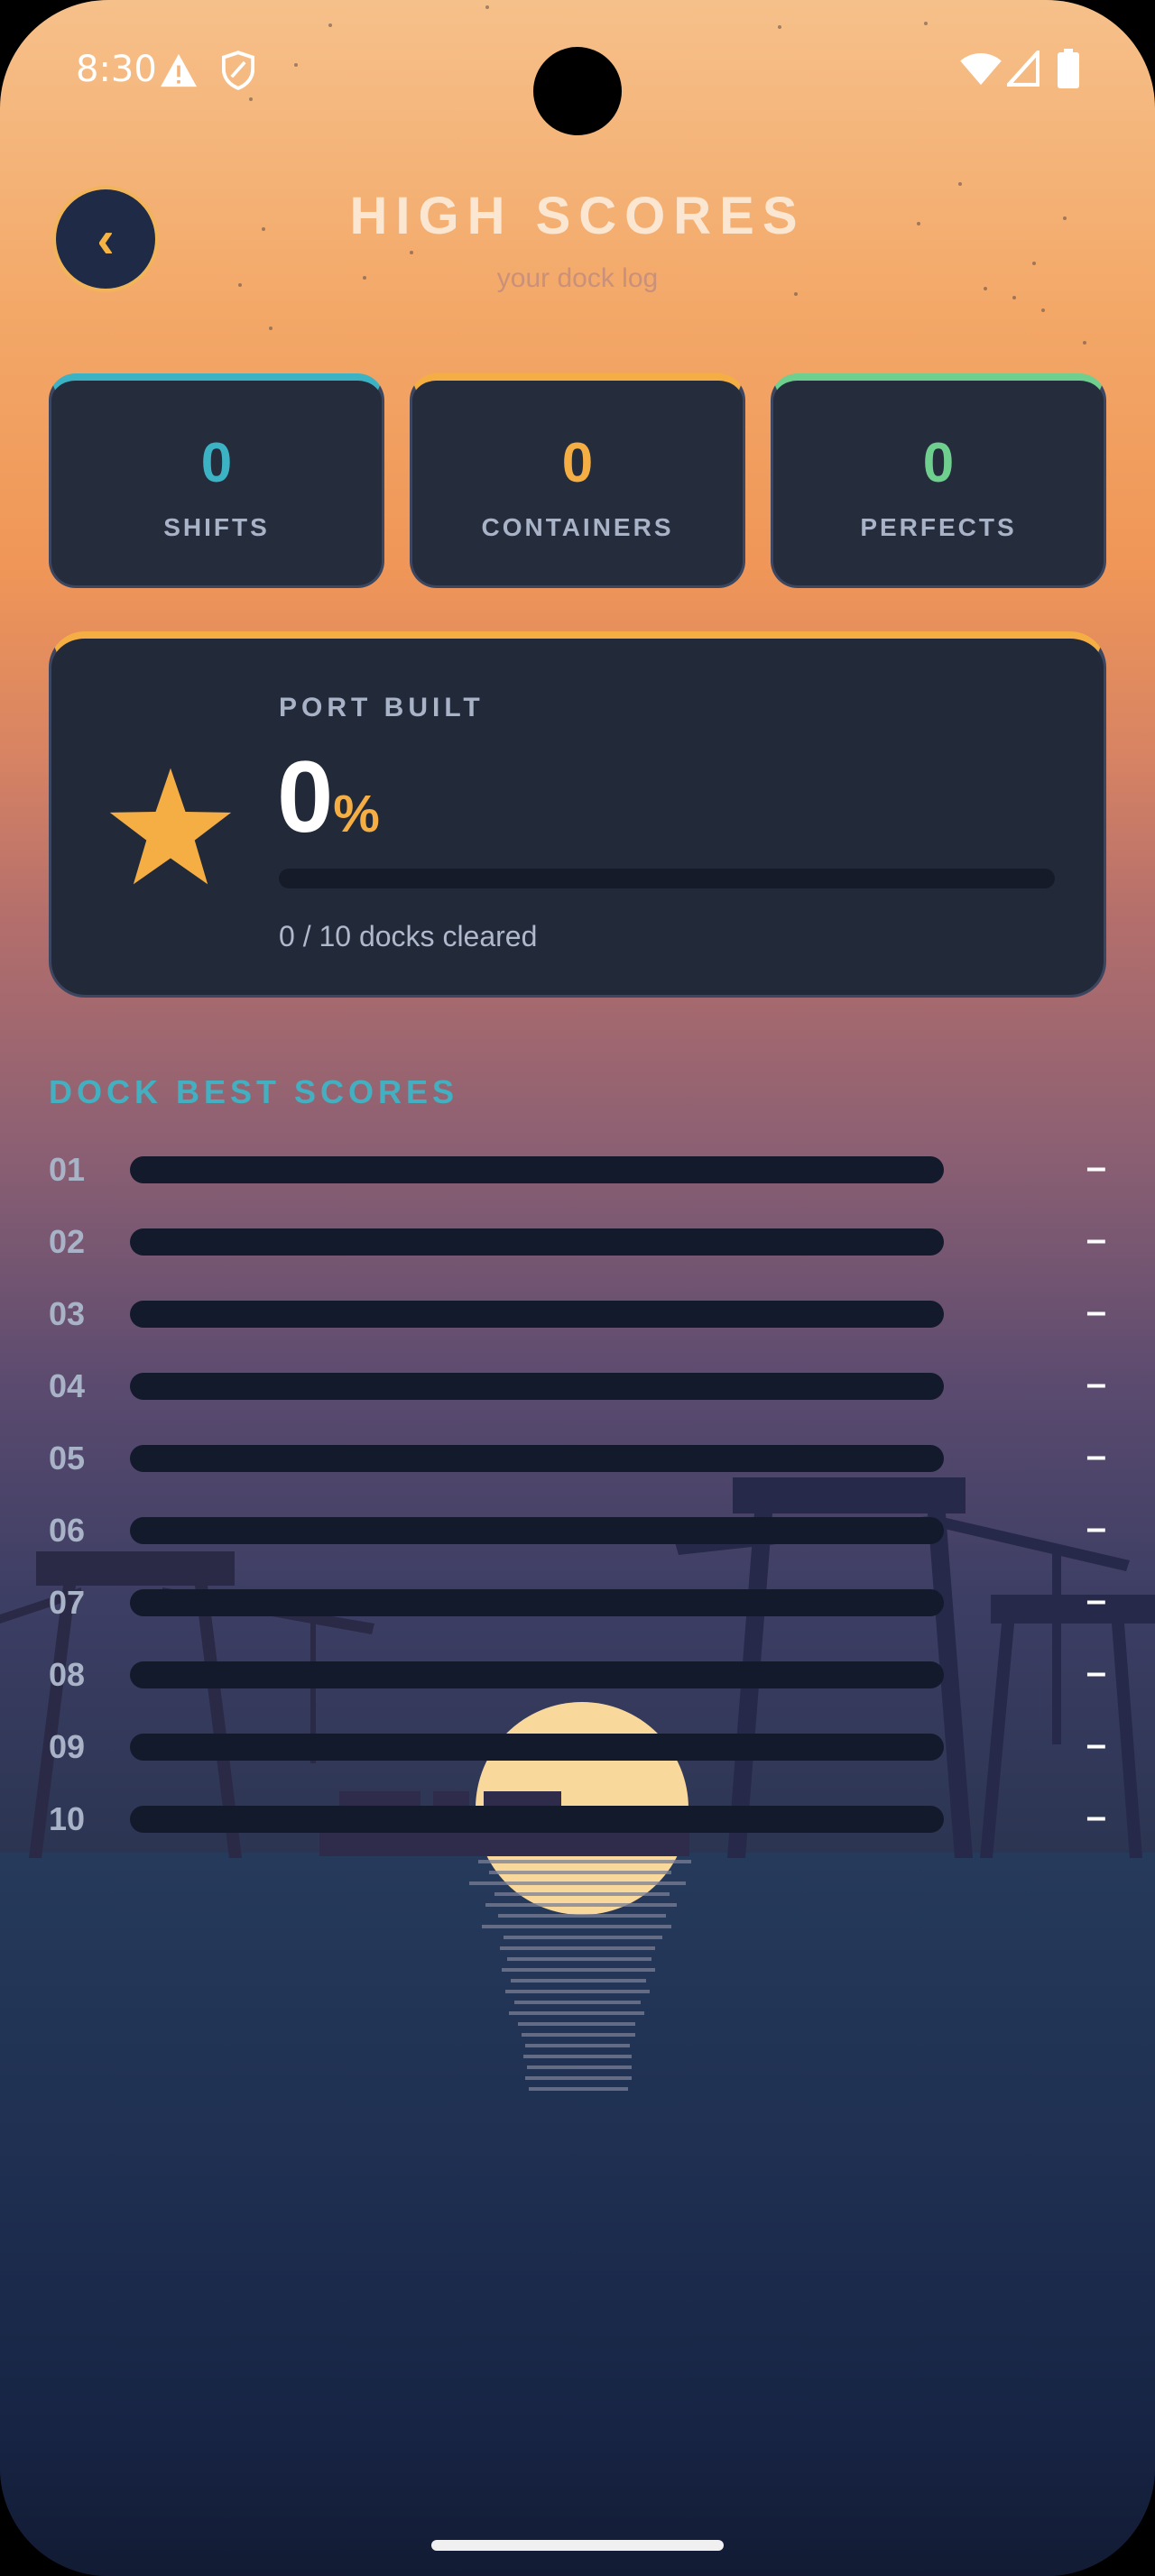  Describe the element at coordinates (577, 2546) in the screenshot. I see `home-indicator` at that location.